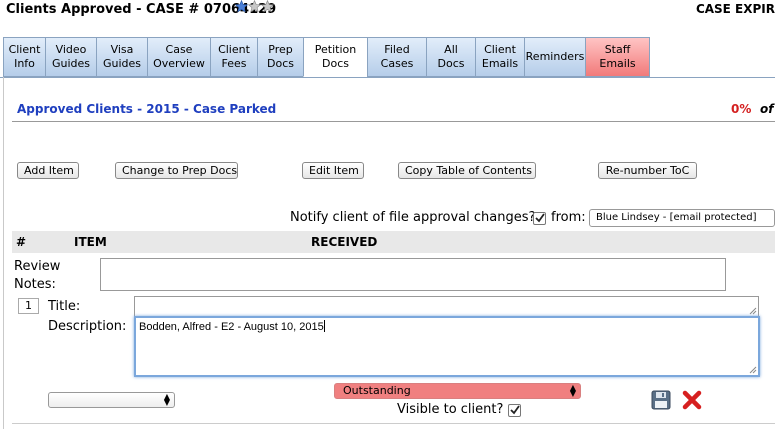 This screenshot has width=775, height=429. What do you see at coordinates (647, 170) in the screenshot?
I see `renumber-toc-button: Re-number ToC` at bounding box center [647, 170].